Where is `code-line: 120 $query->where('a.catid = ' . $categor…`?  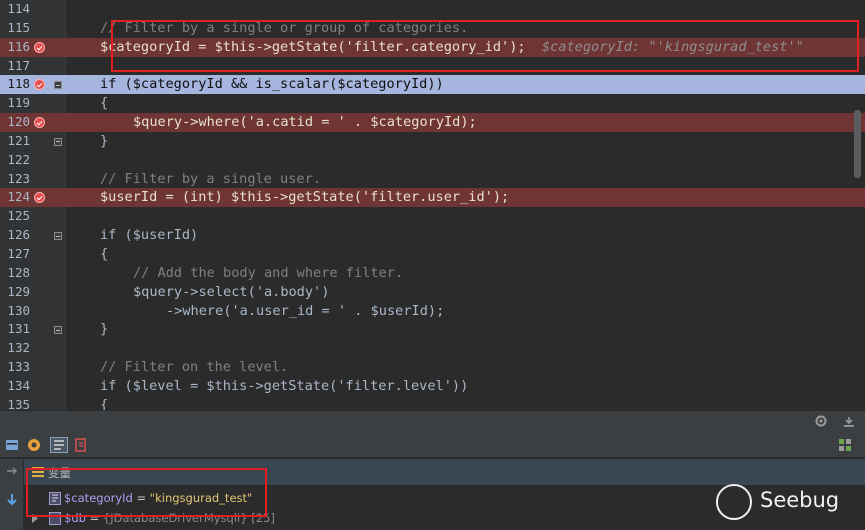
code-line: 120 $query->where('a.catid = ' . $categor… is located at coordinates (432, 122).